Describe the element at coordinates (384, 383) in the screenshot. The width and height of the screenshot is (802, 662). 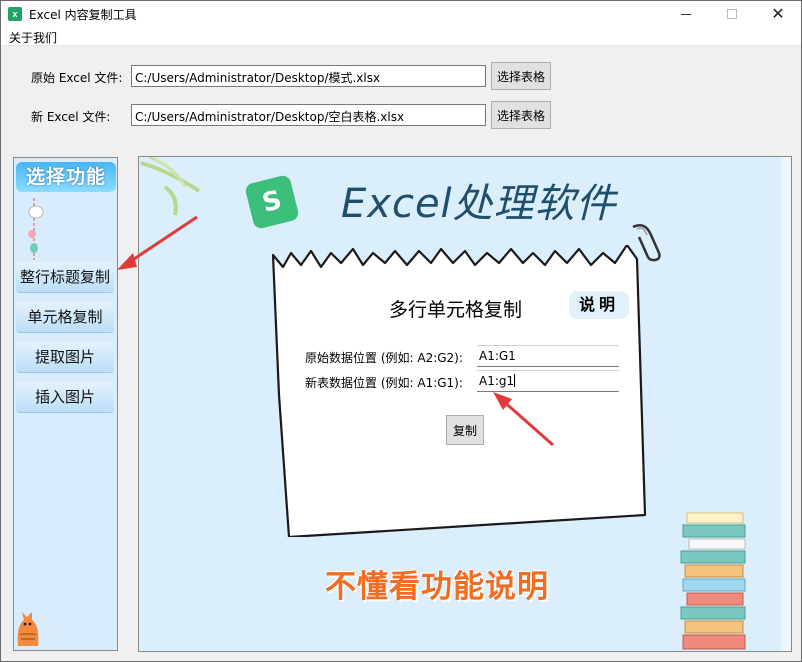
I see `target-range-label: 新表数据位置 (例如: A1:G1):` at that location.